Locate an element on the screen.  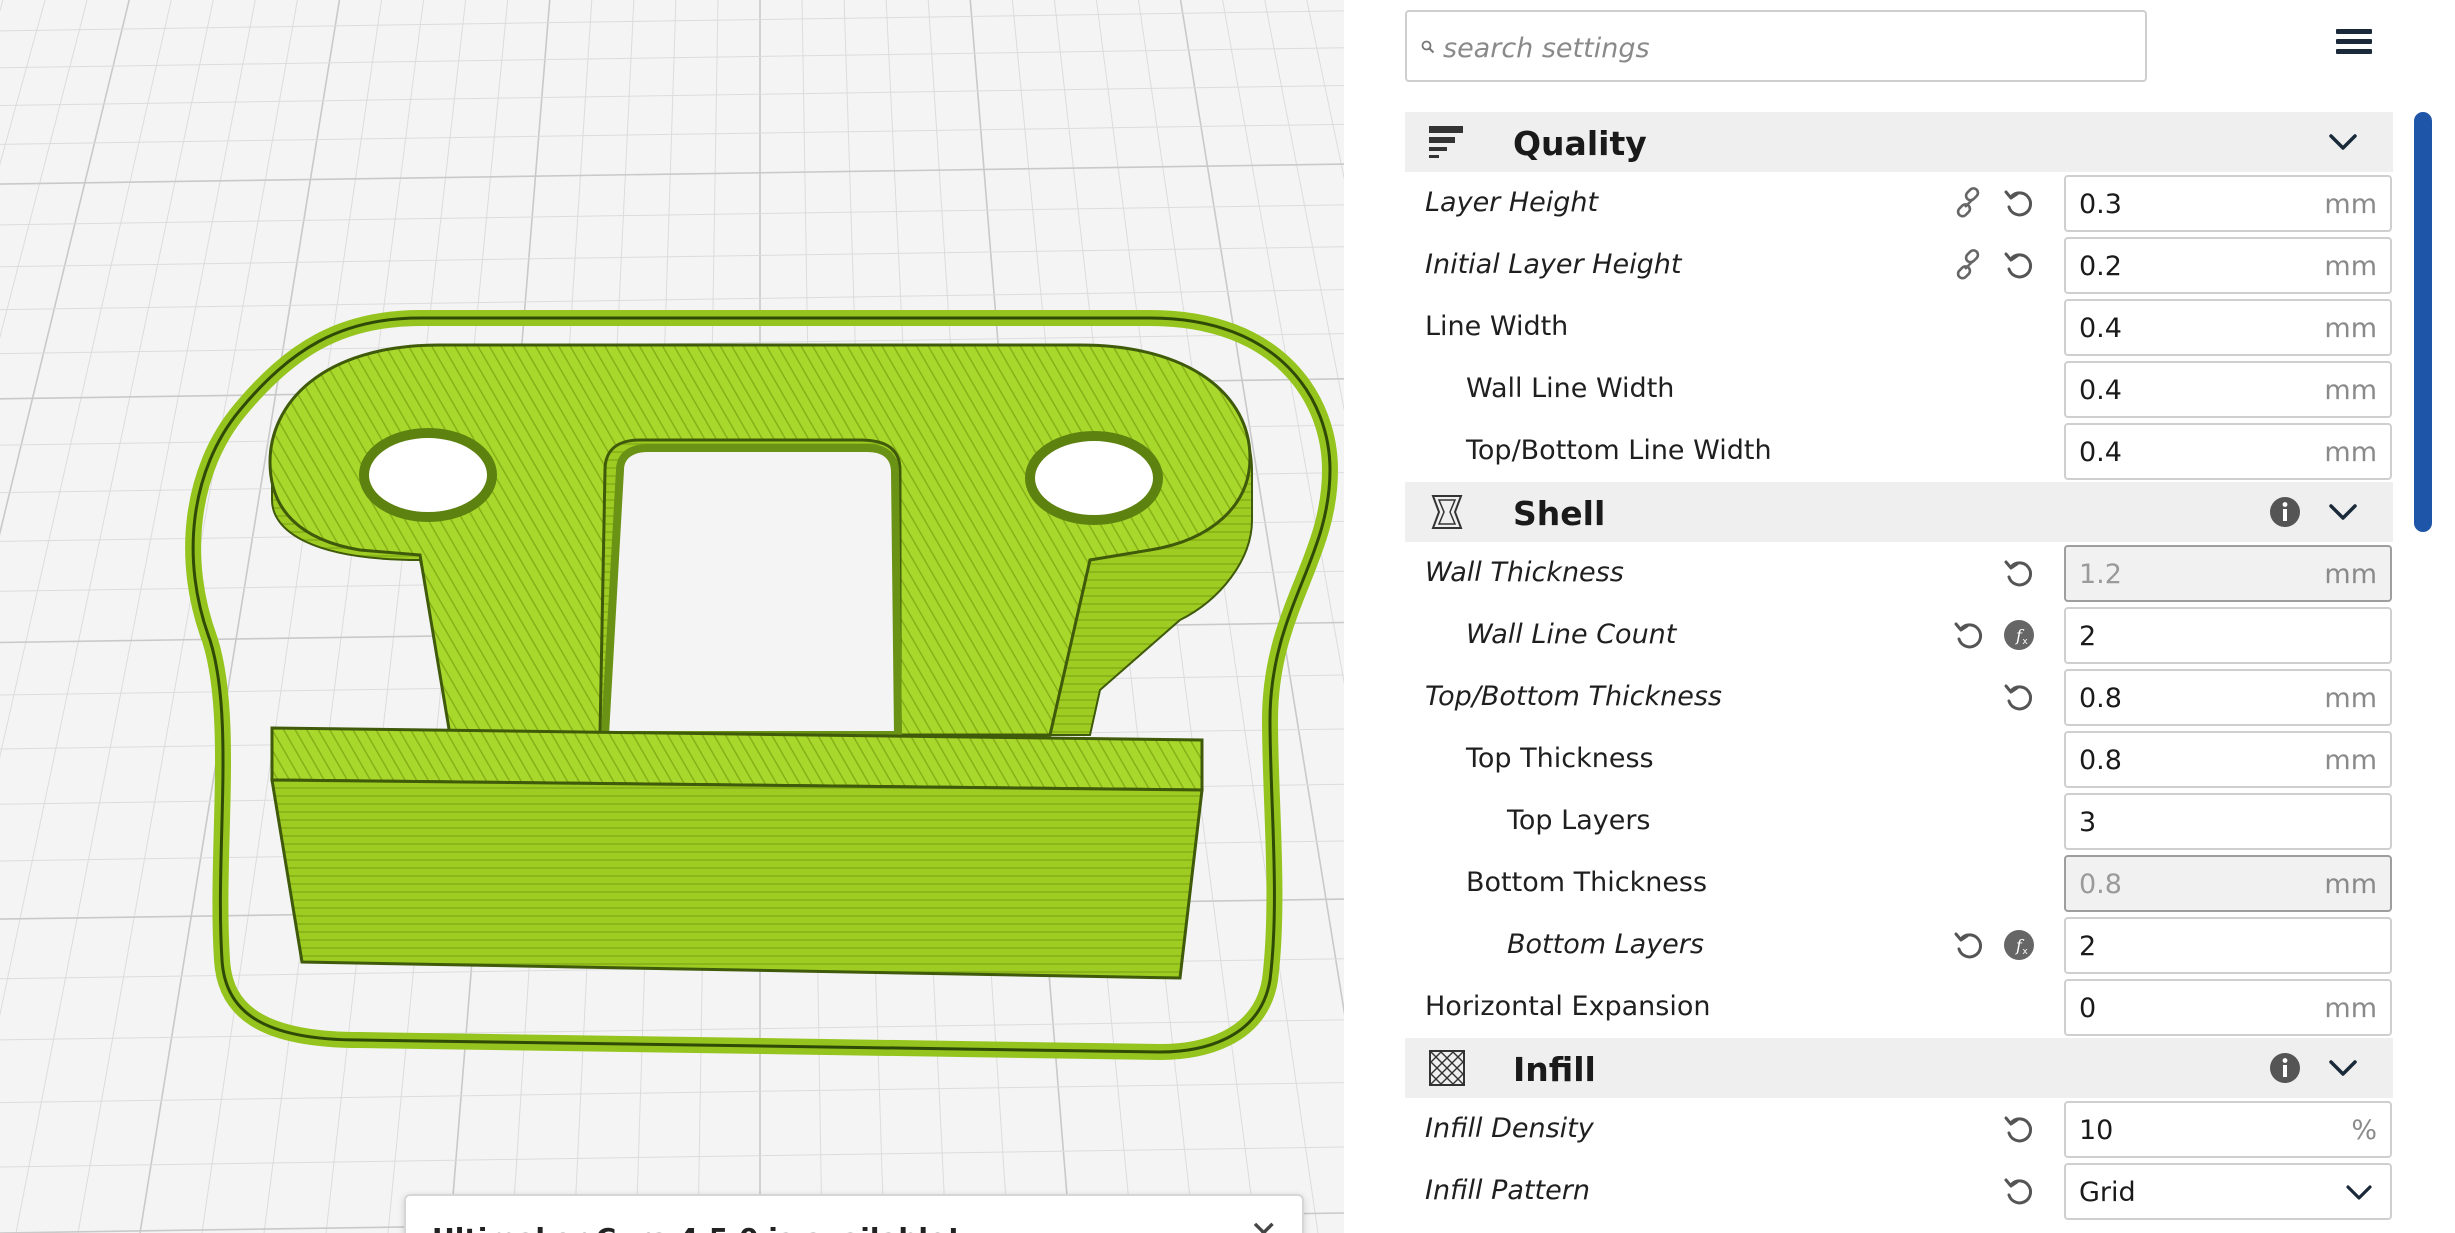
setting-value: 3 is located at coordinates (2088, 822).